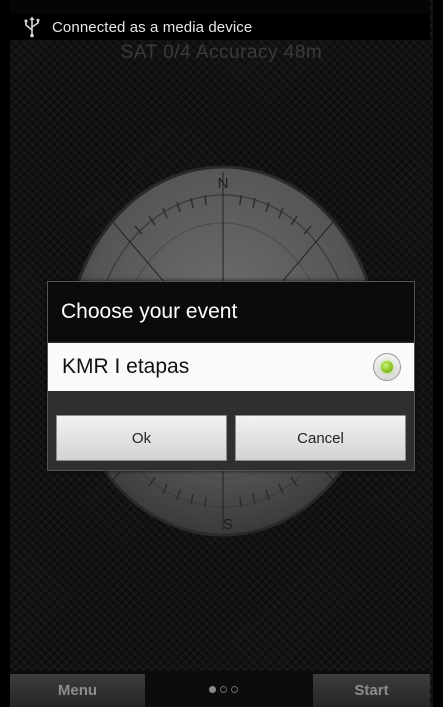 This screenshot has height=707, width=443. I want to click on bottom-action-bar: Menu Start, so click(220, 689).